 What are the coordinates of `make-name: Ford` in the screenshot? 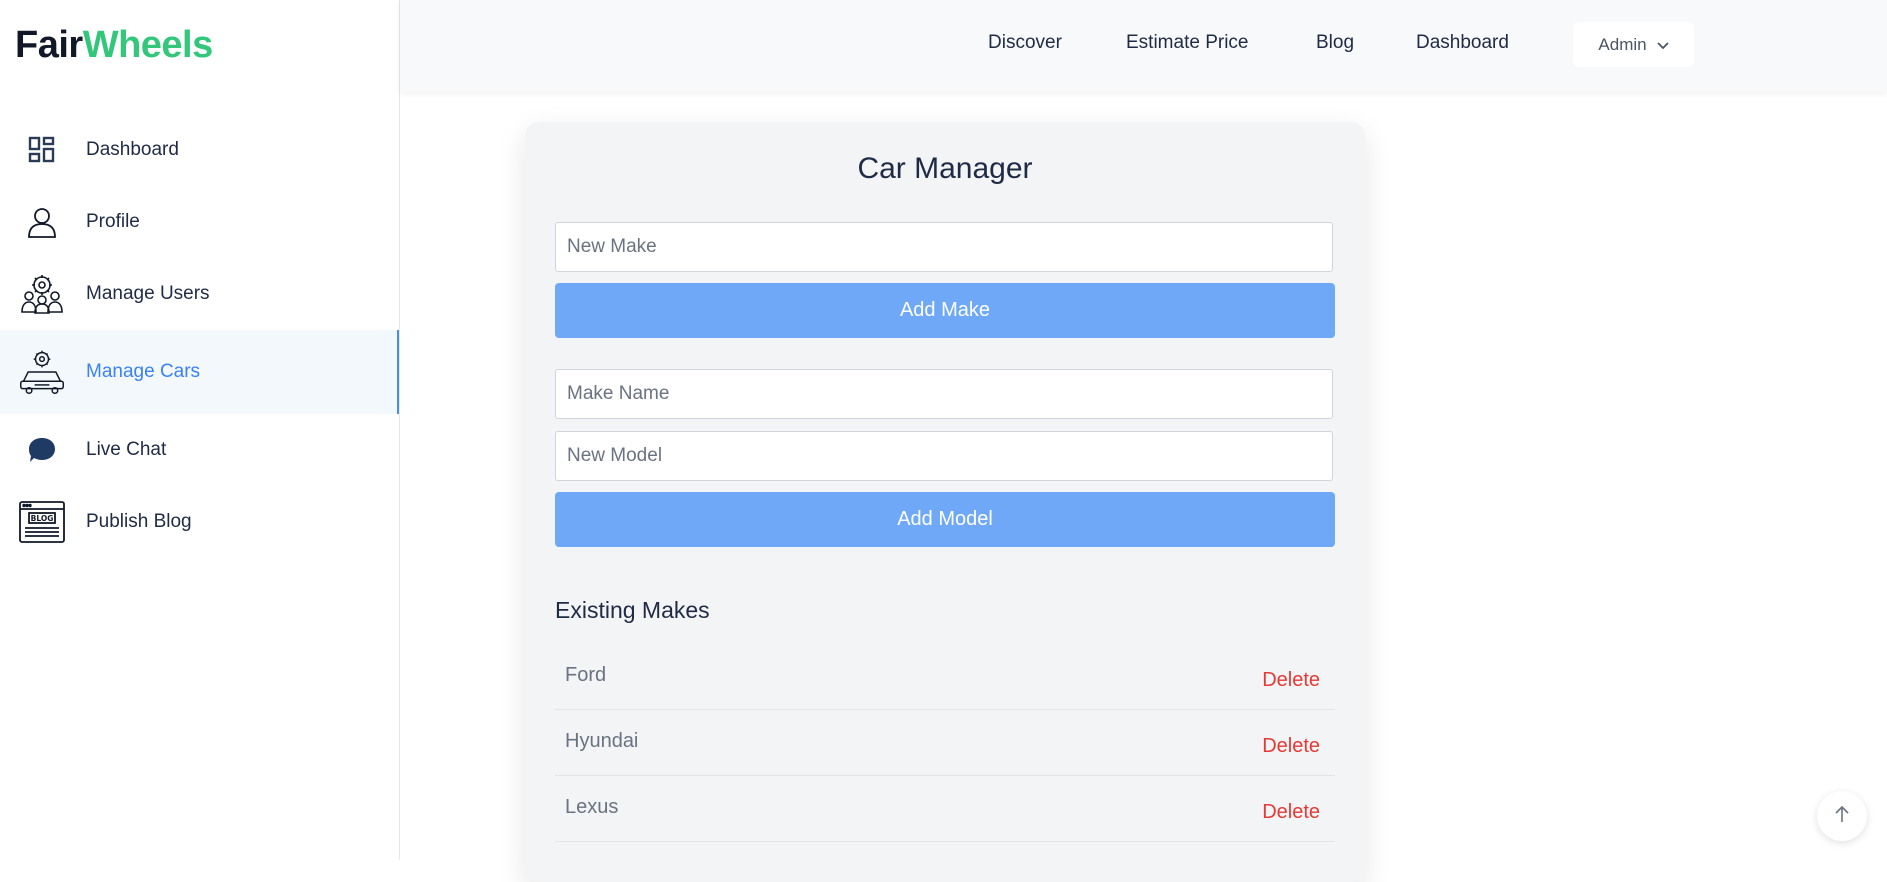 It's located at (586, 675).